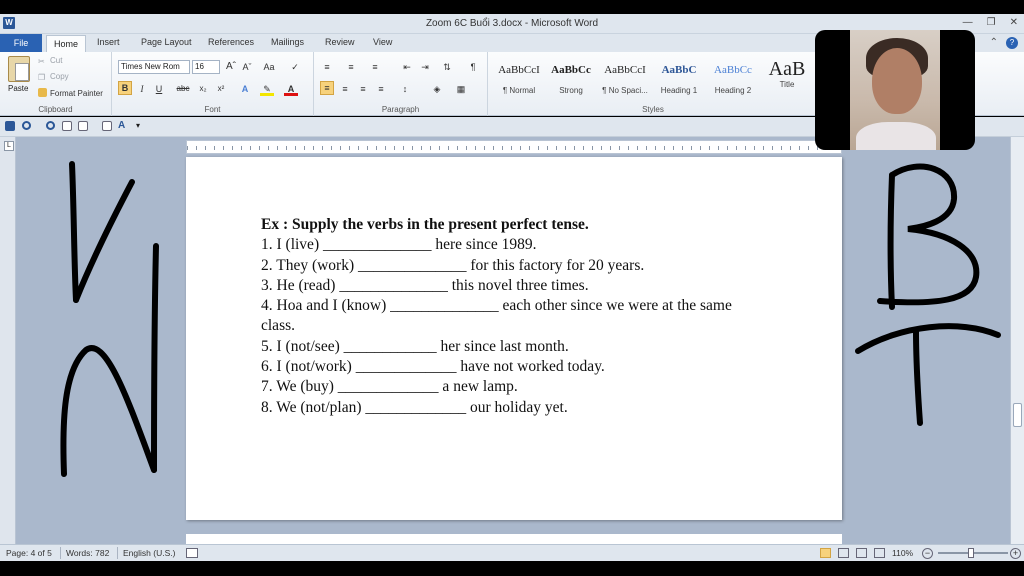  Describe the element at coordinates (733, 78) in the screenshot. I see `style-heading-2: AaBbCc Heading 2` at that location.